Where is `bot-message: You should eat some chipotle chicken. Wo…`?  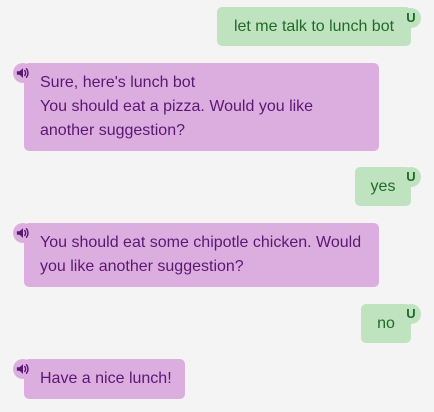 bot-message: You should eat some chipotle chicken. Wo… is located at coordinates (201, 255).